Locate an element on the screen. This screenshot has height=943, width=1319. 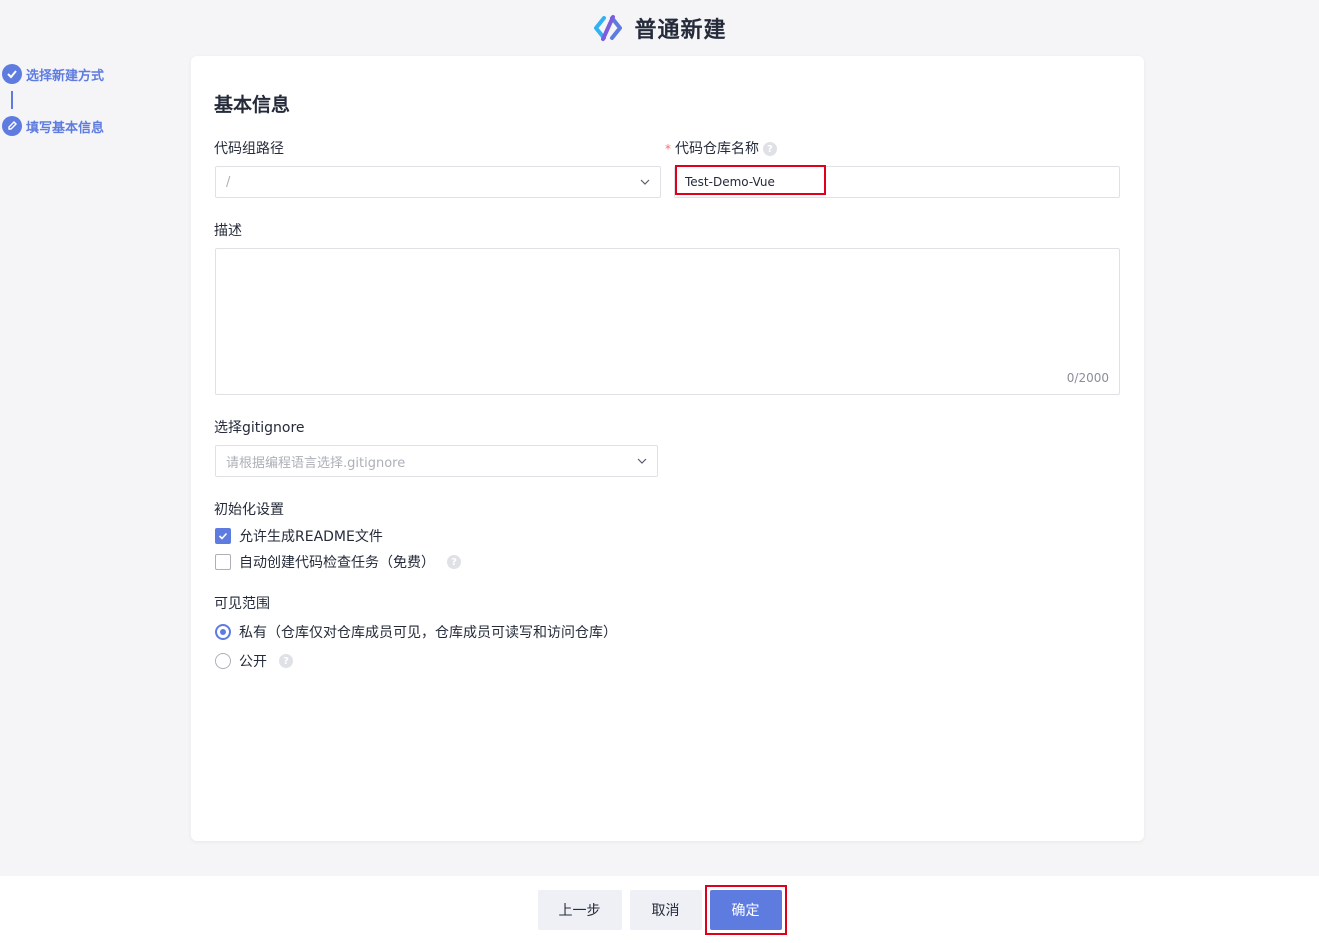
confirm-button-wrap: 确定 is located at coordinates (745, 909).